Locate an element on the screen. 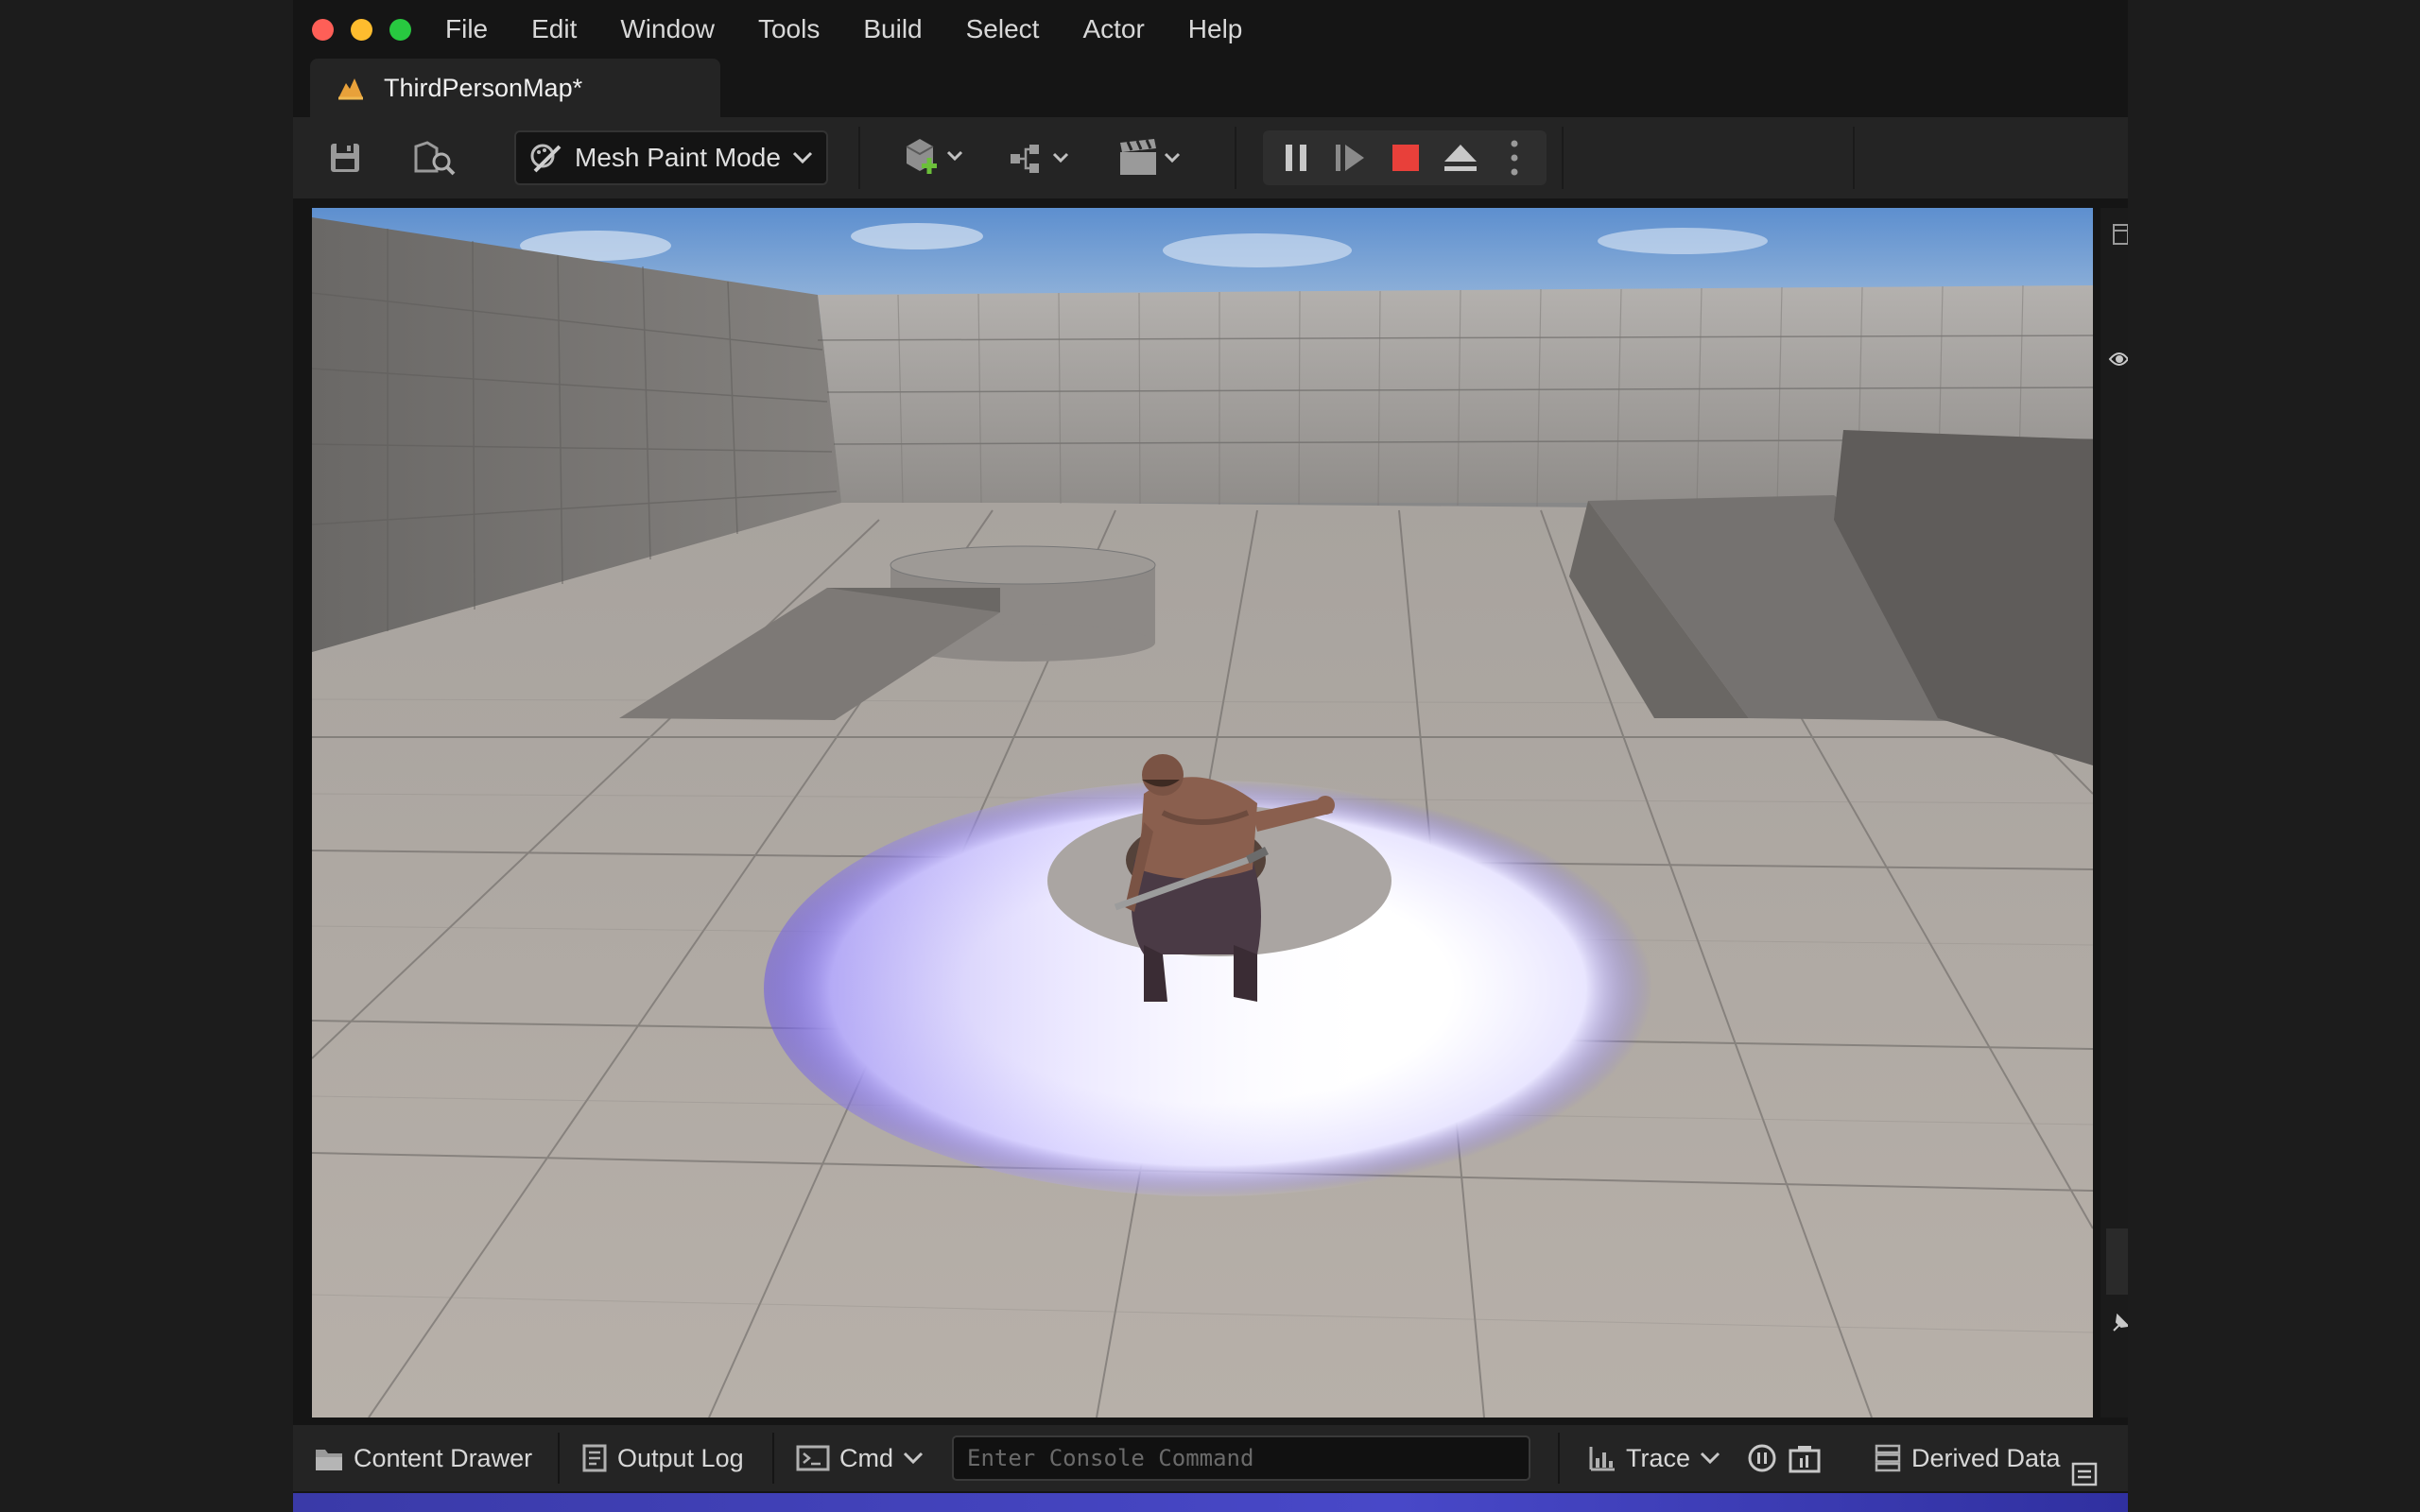 Image resolution: width=2420 pixels, height=1512 pixels. cmd-label: Cmd is located at coordinates (866, 1457).